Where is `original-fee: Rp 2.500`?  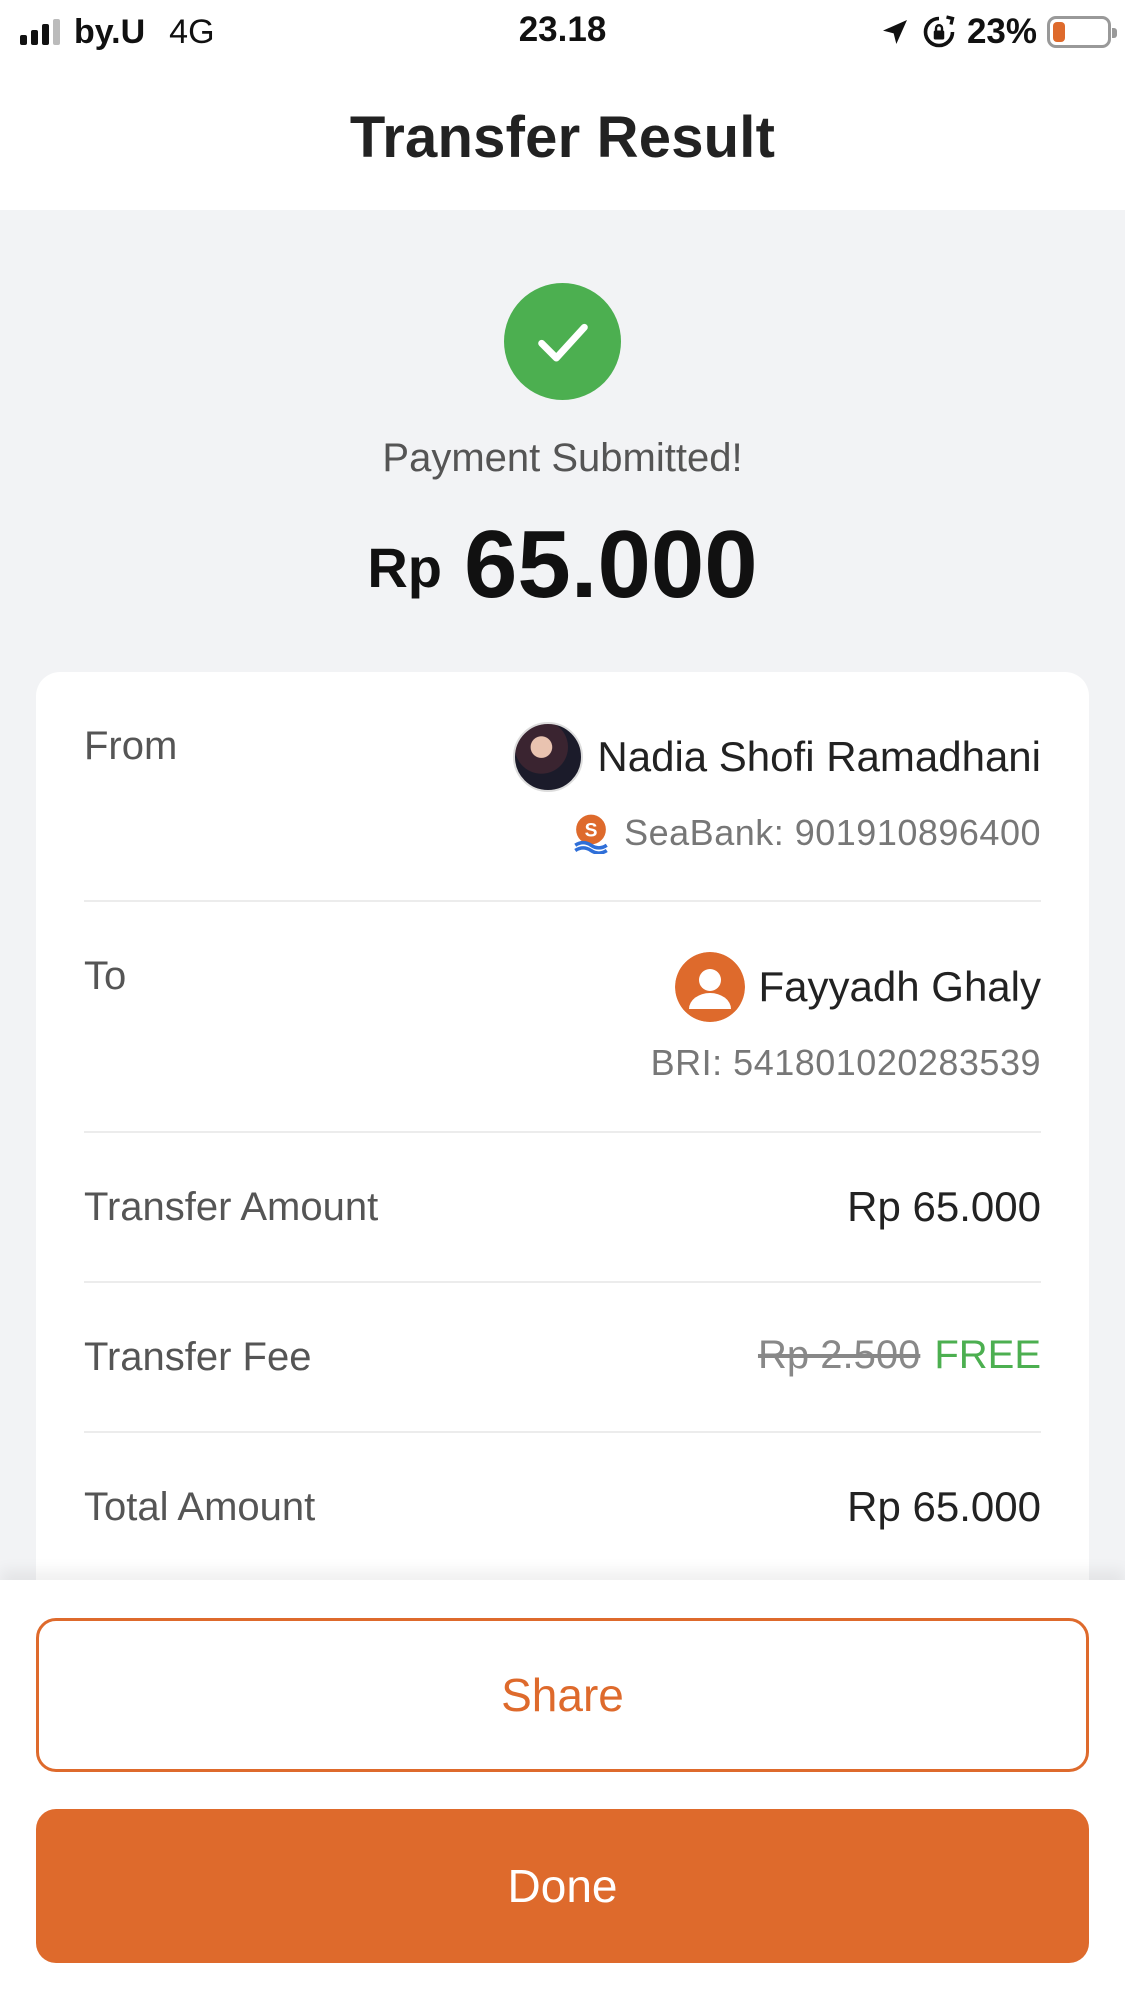
original-fee: Rp 2.500 is located at coordinates (839, 1355).